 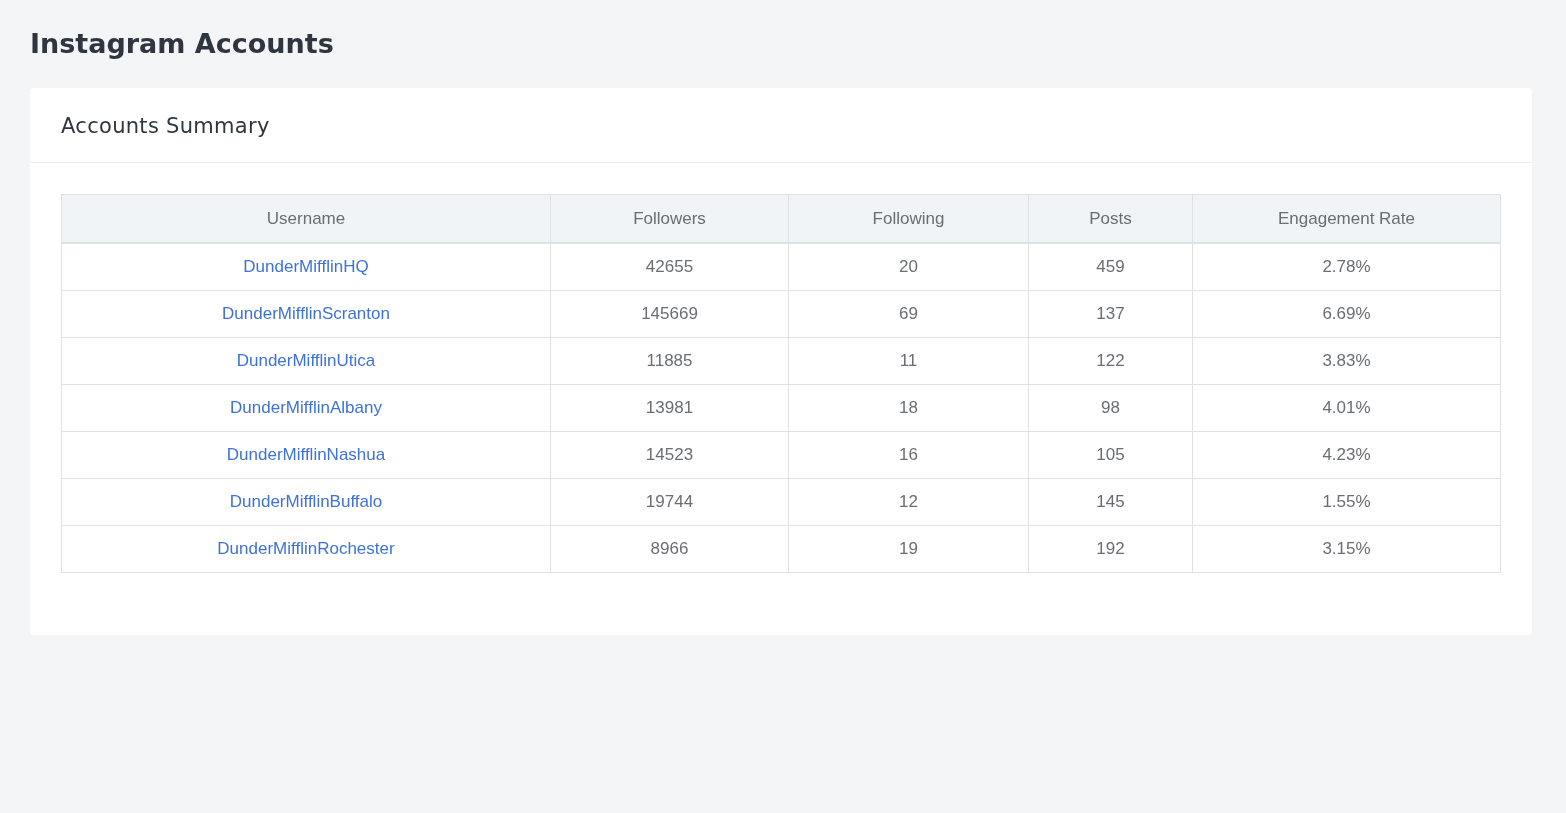 I want to click on column-header: Following, so click(x=908, y=218).